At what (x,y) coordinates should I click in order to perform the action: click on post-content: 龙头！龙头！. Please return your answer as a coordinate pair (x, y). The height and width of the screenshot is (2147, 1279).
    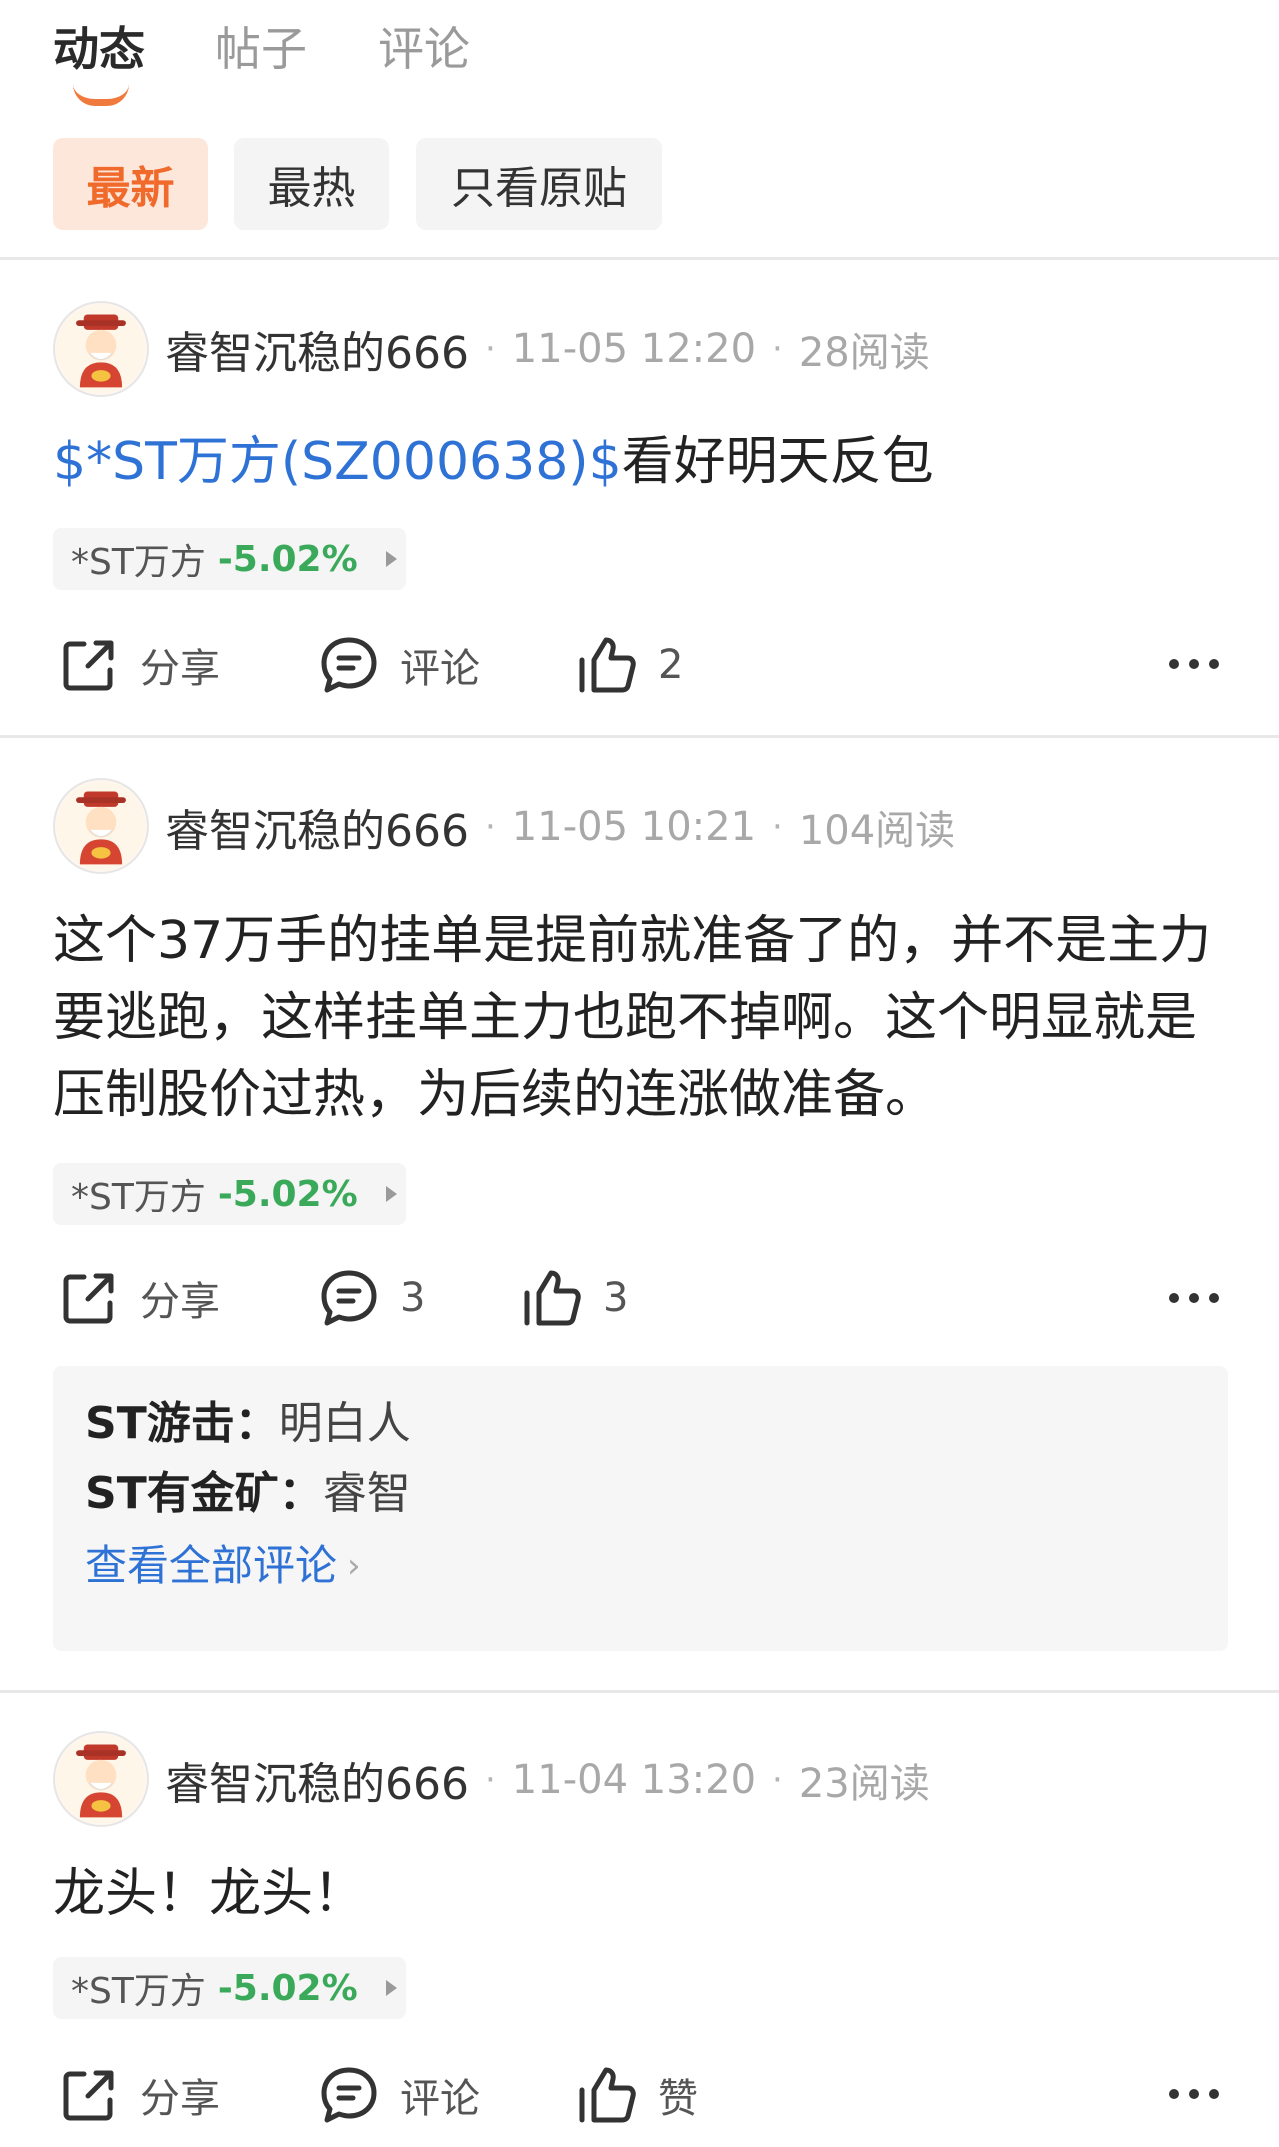
    Looking at the image, I should click on (643, 1894).